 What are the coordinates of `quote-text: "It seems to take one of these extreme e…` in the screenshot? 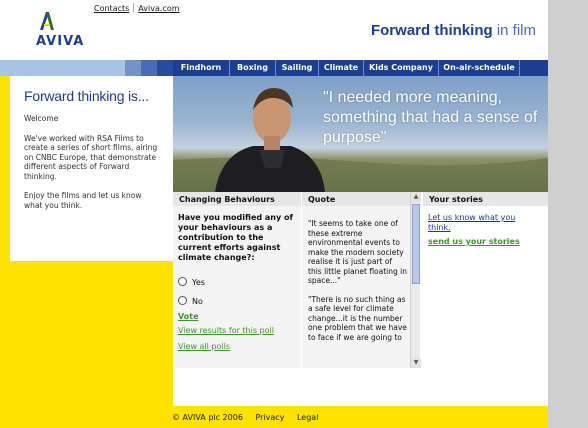 It's located at (358, 252).